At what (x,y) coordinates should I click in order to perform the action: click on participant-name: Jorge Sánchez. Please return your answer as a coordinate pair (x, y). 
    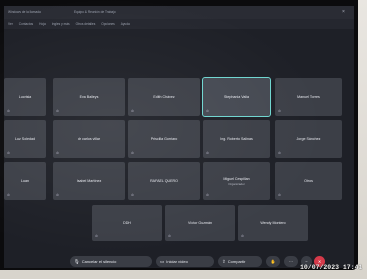
    Looking at the image, I should click on (308, 139).